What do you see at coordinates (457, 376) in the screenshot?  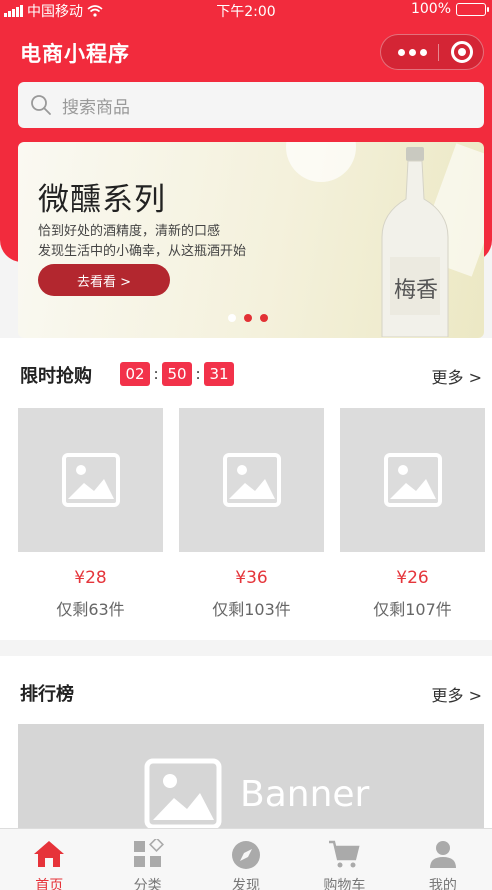 I see `flash-sale-more-link: 更多 >` at bounding box center [457, 376].